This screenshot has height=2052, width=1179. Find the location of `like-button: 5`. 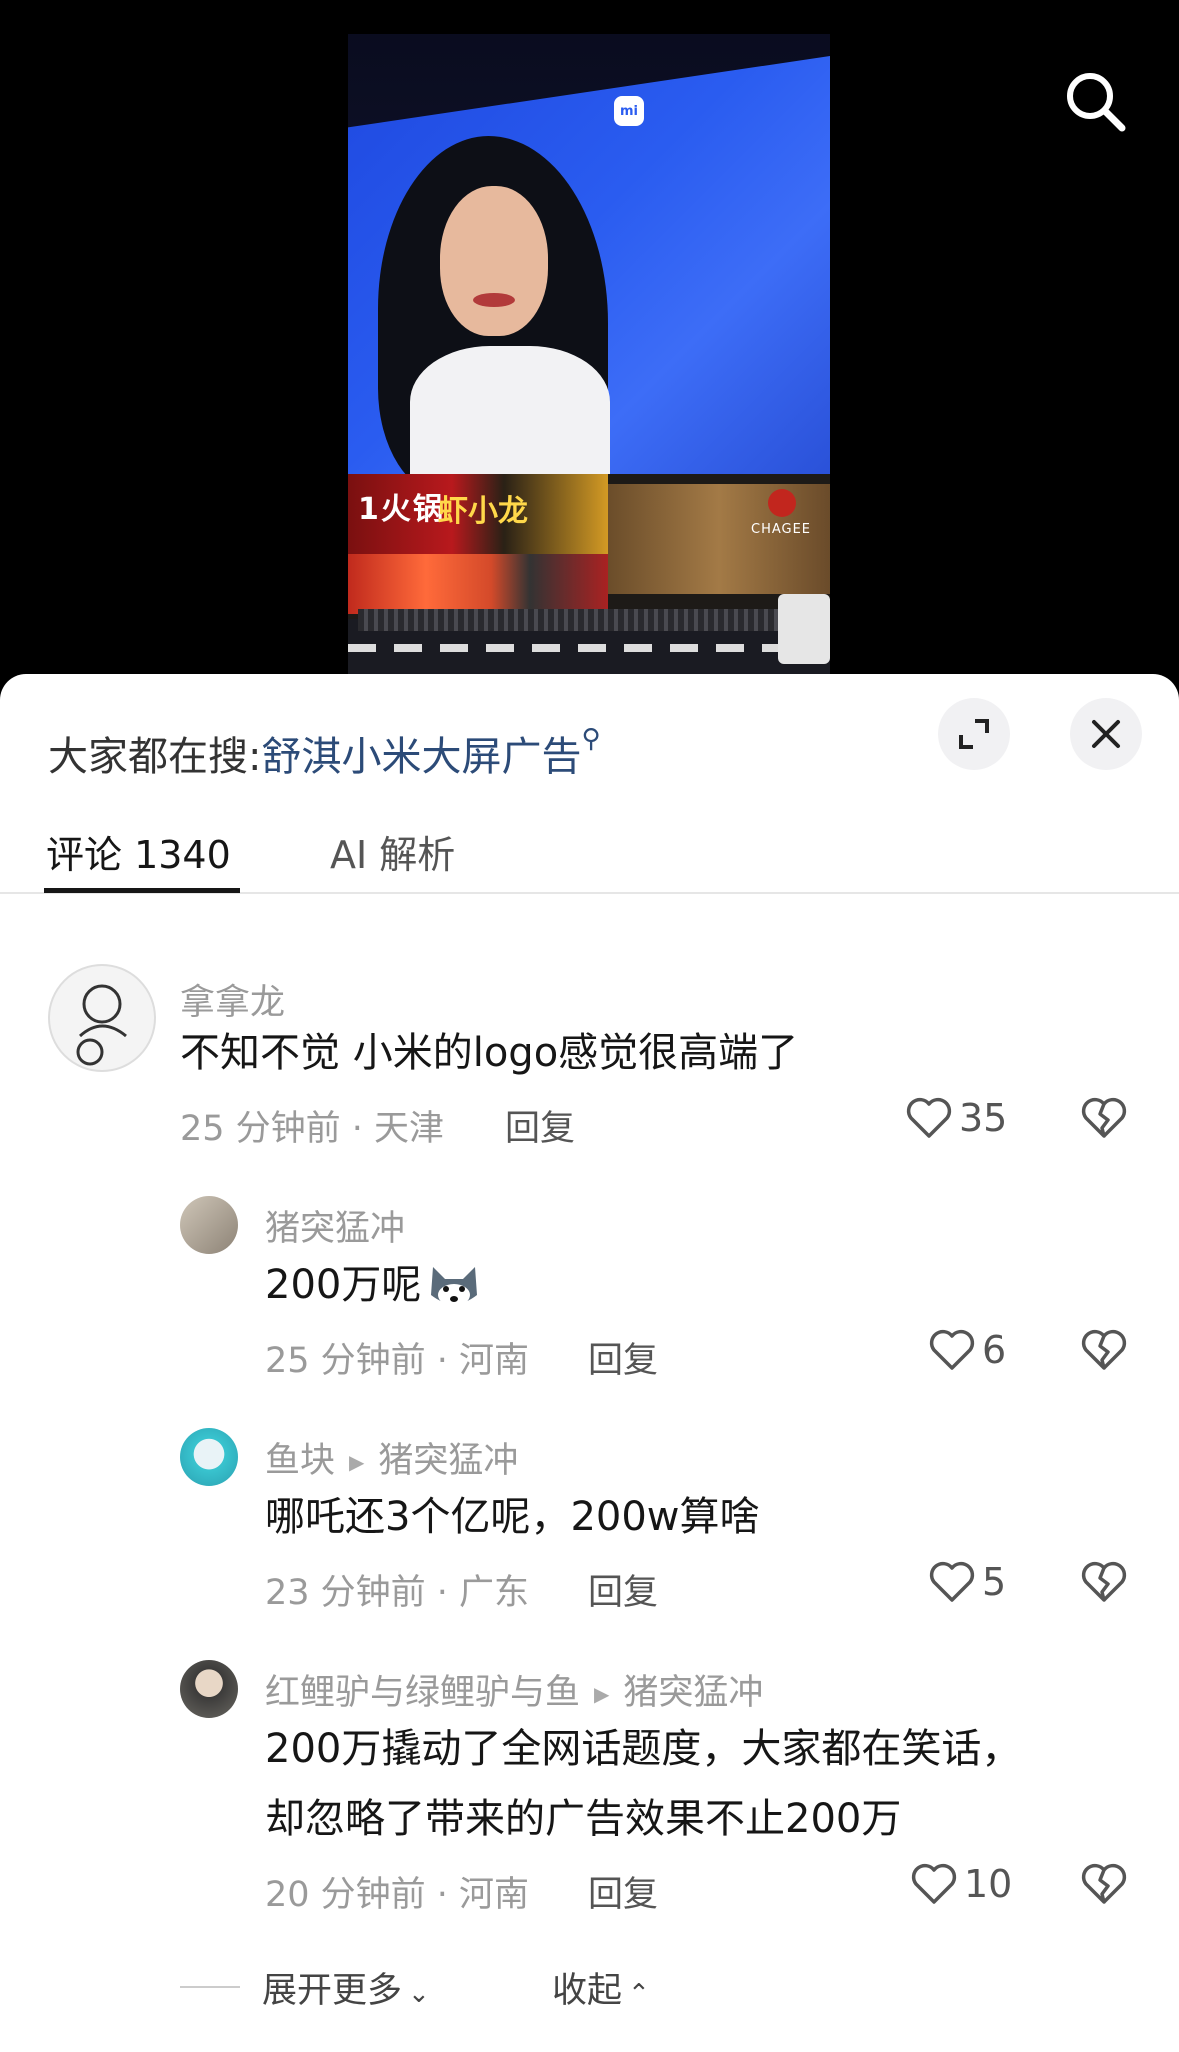

like-button: 5 is located at coordinates (967, 1582).